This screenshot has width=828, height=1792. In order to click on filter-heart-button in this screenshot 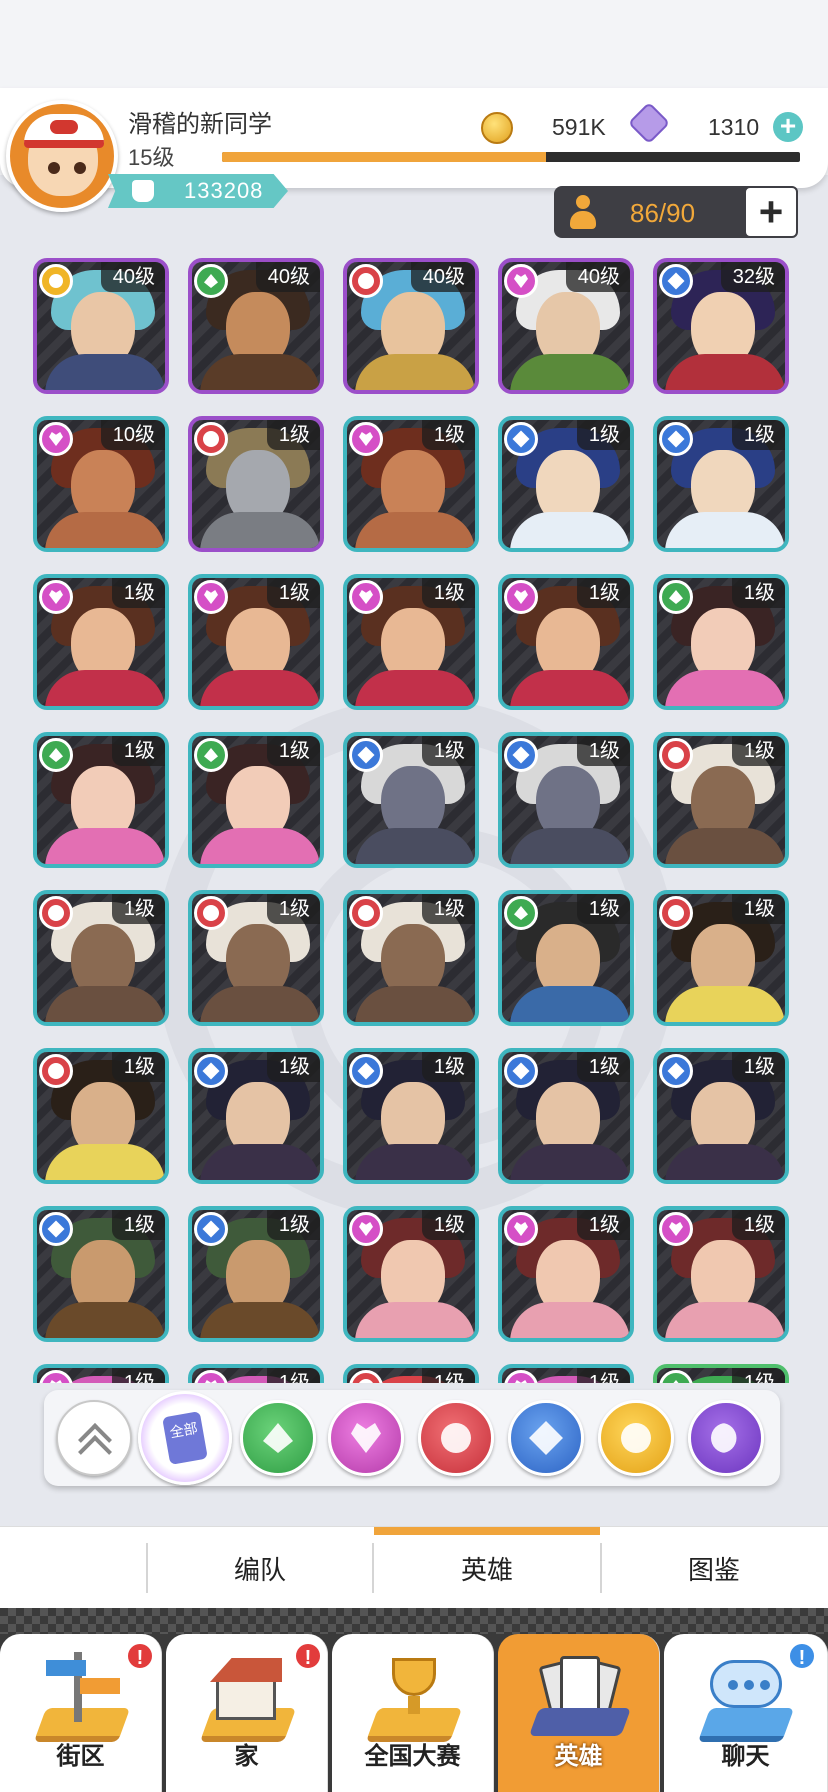, I will do `click(366, 1438)`.